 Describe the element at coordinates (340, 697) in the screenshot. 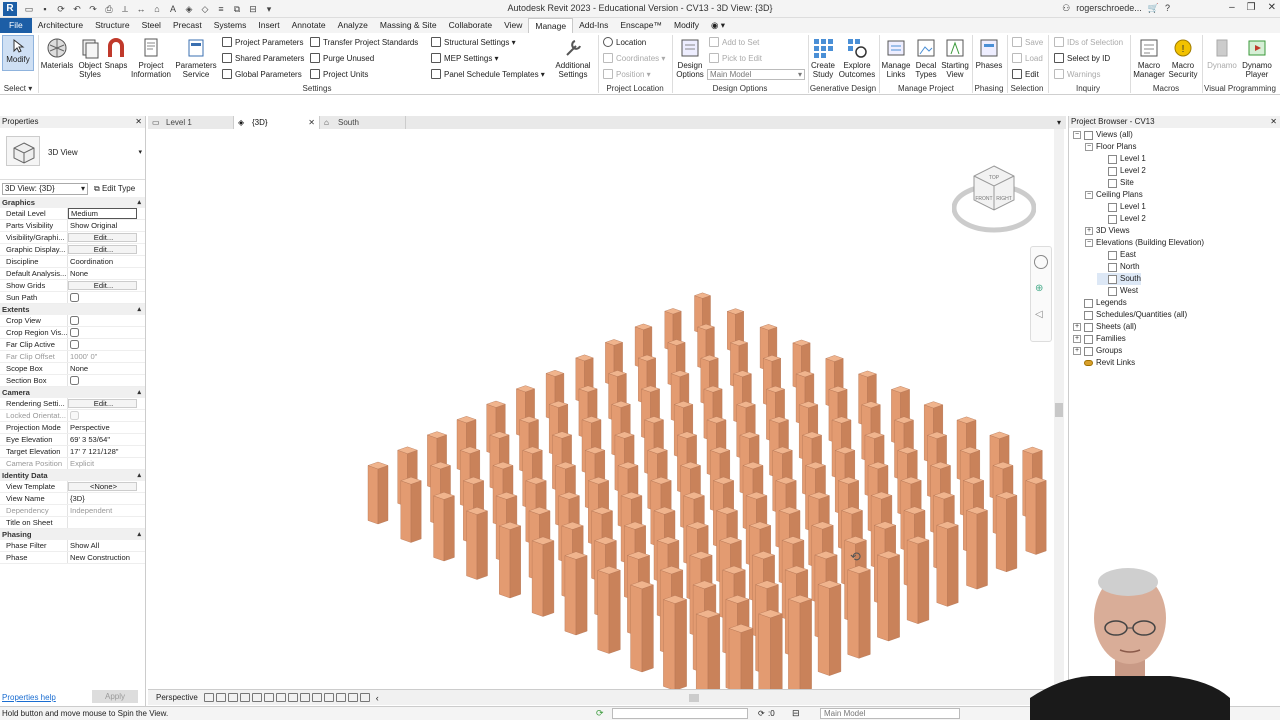

I see `worksharing-icon` at that location.